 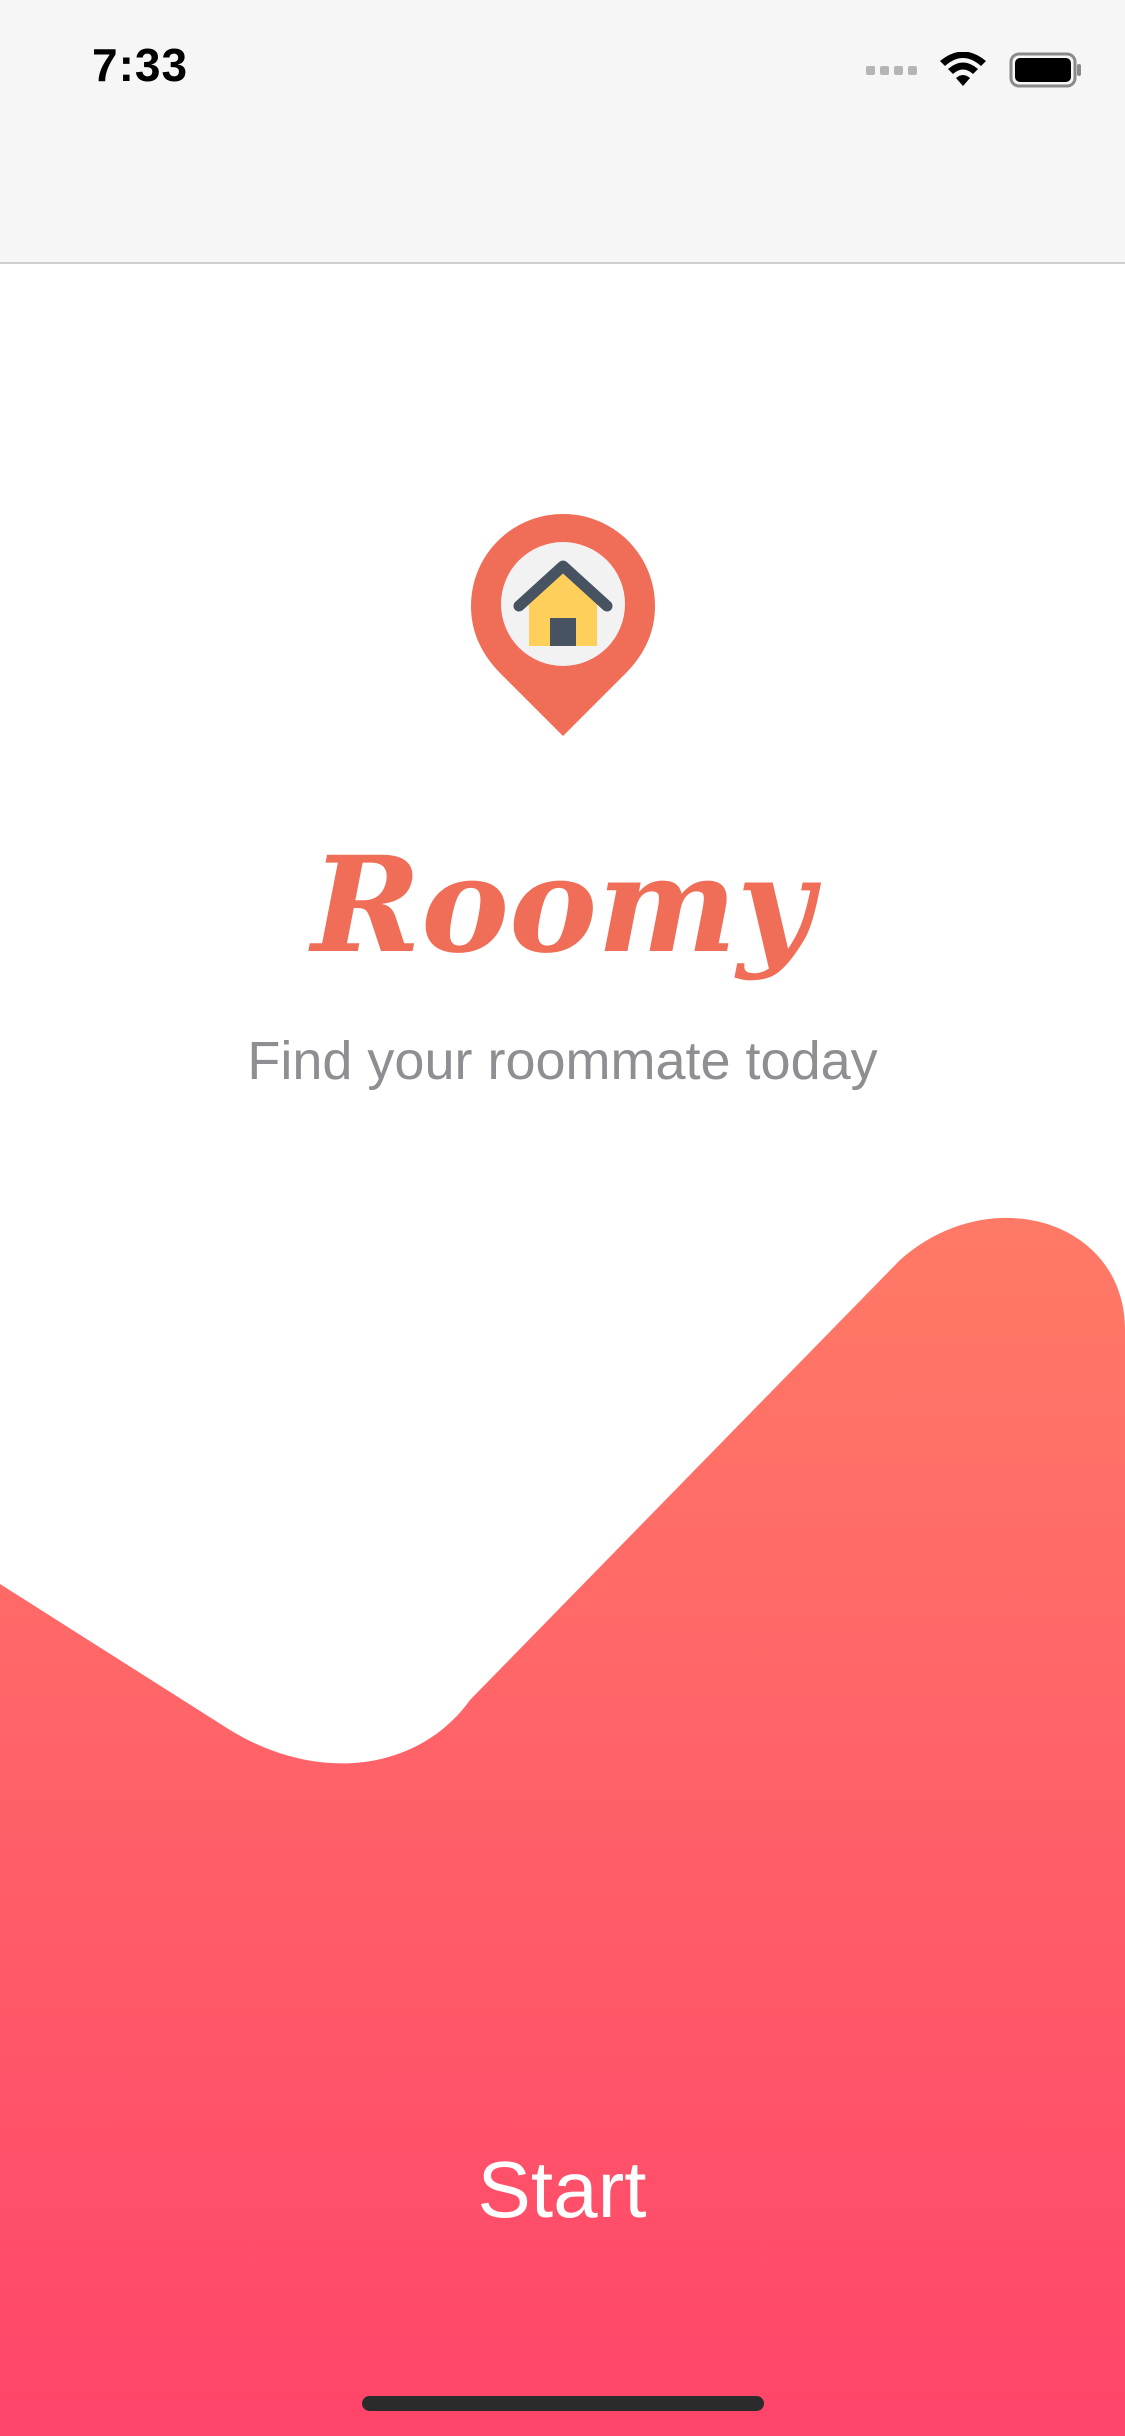 What do you see at coordinates (562, 905) in the screenshot?
I see `app-title: Roomy` at bounding box center [562, 905].